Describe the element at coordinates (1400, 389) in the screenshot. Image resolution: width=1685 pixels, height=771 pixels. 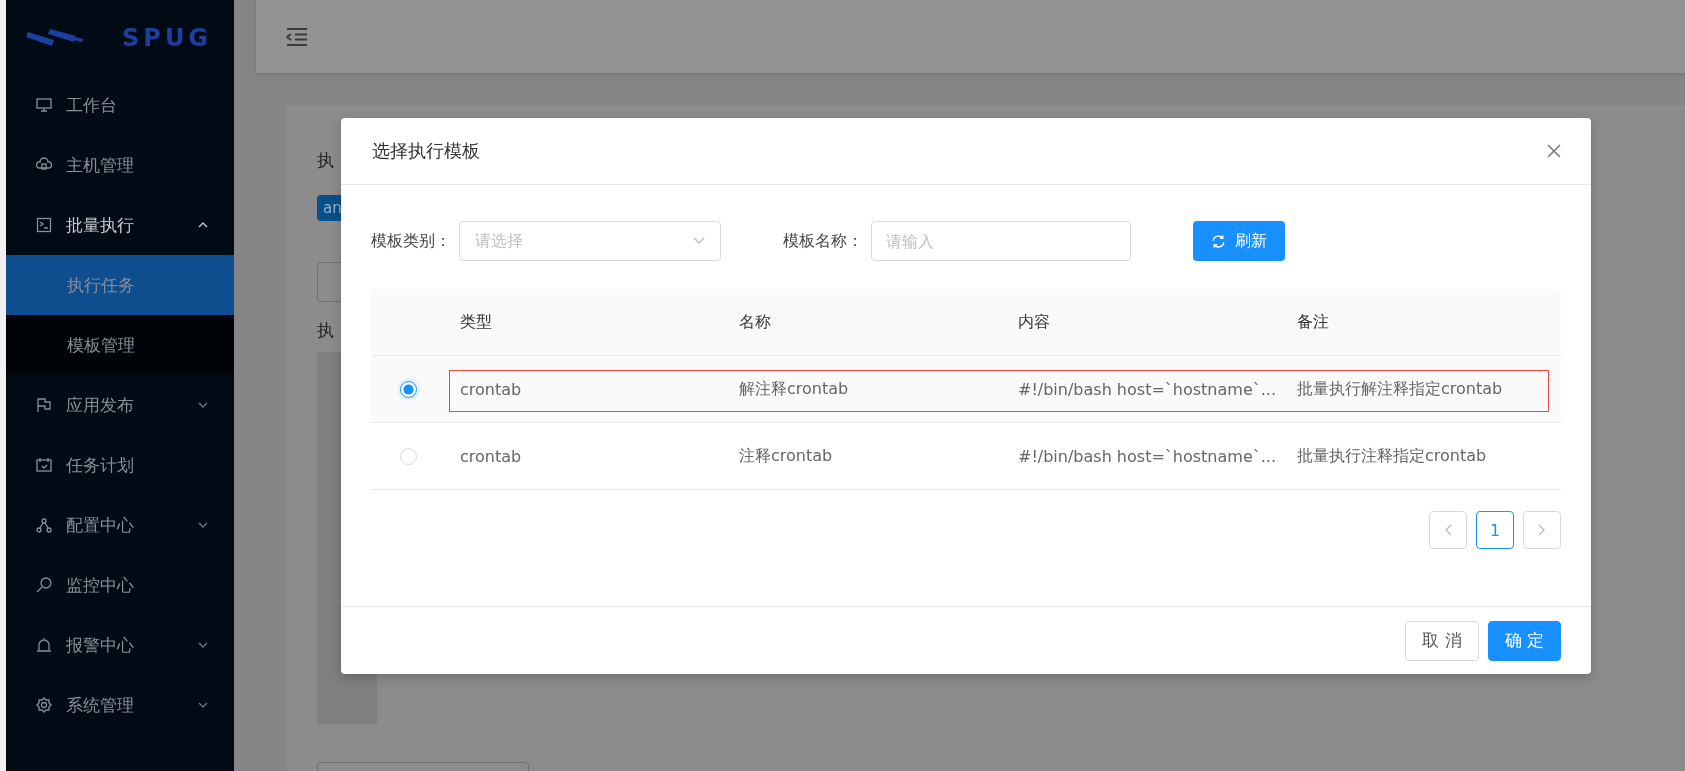
I see `table-cell-text: 批量执行解注释指定crontab` at that location.